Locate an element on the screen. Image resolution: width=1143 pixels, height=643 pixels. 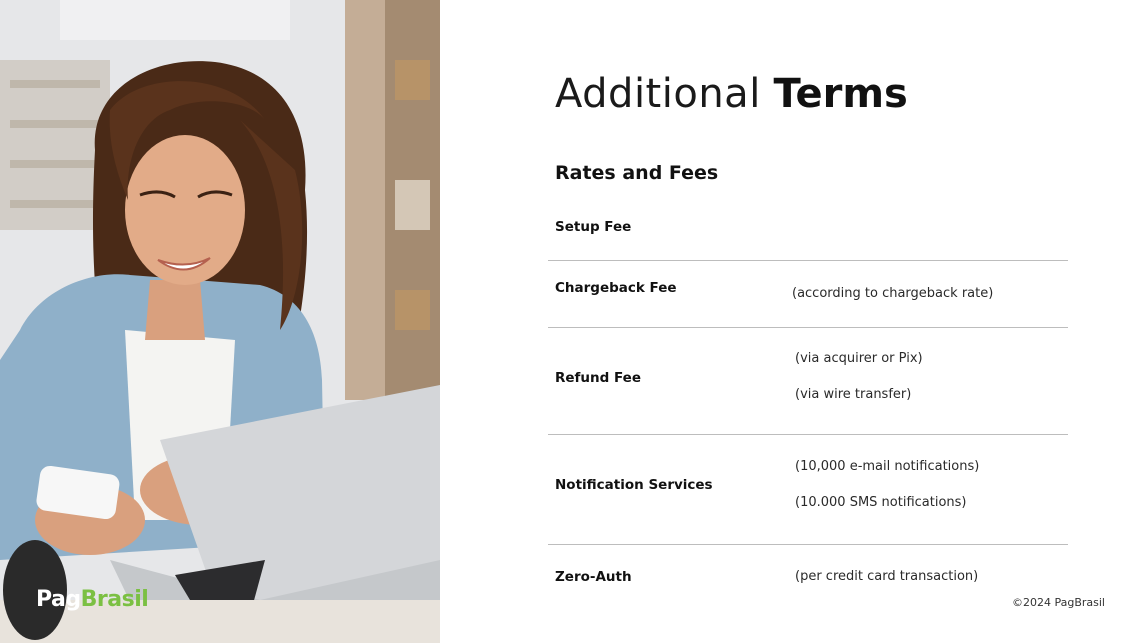
title-light: Additional is located at coordinates (658, 94).